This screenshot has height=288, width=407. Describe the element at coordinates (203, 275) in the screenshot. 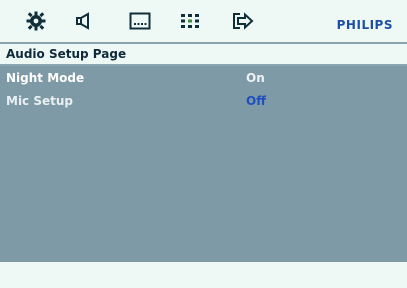

I see `help-strip` at that location.